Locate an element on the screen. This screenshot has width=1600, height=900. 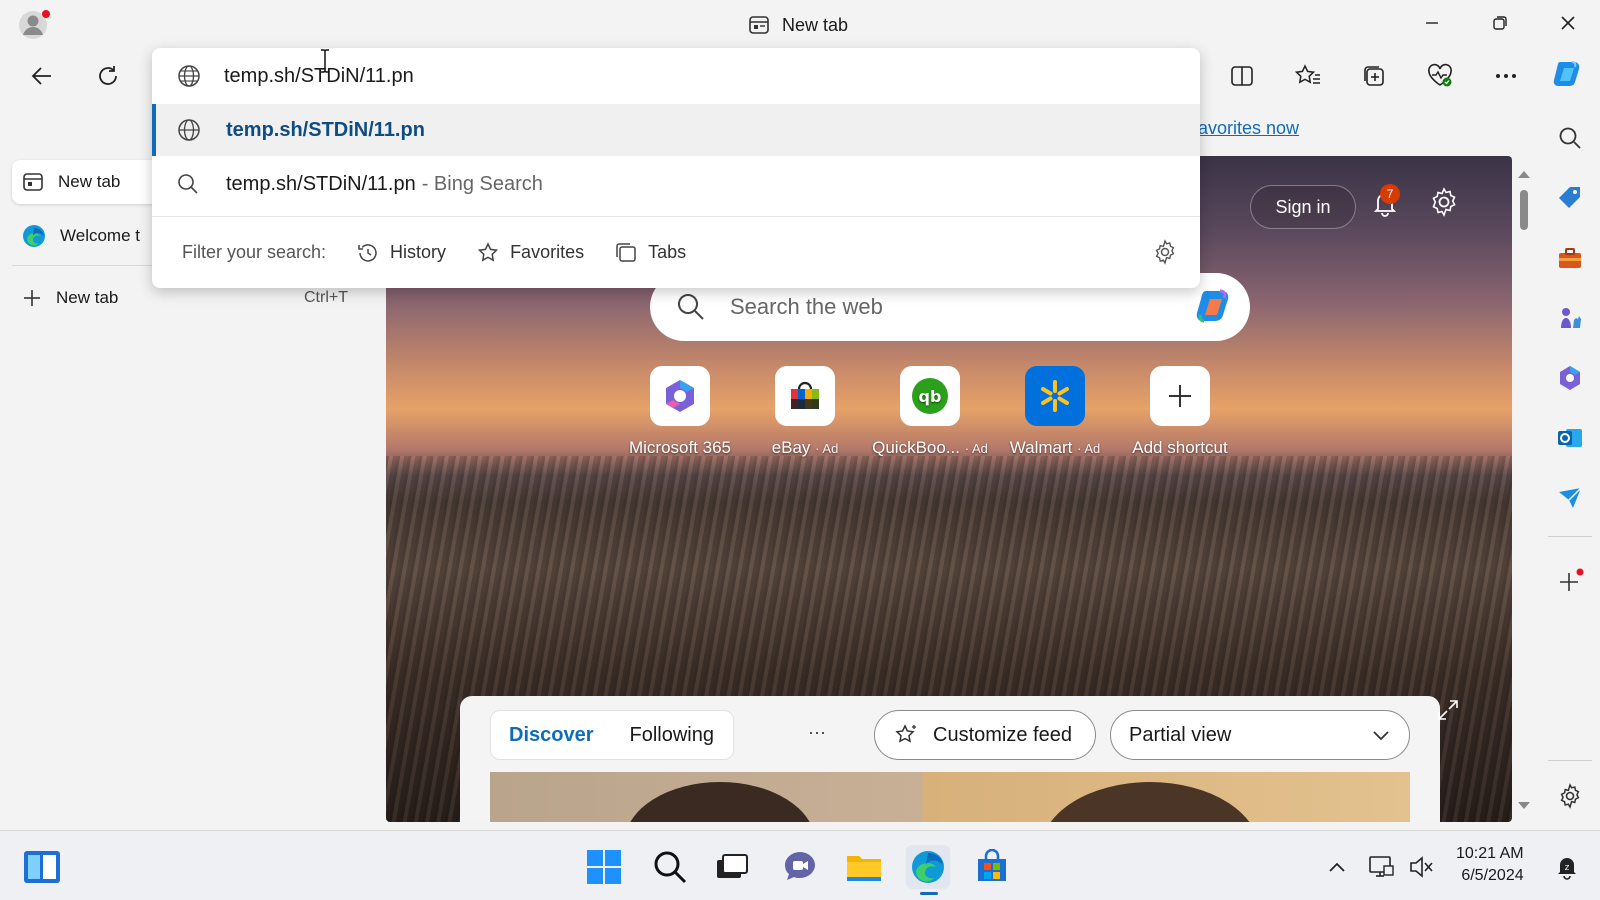
expand-feed-button is located at coordinates (1448, 710).